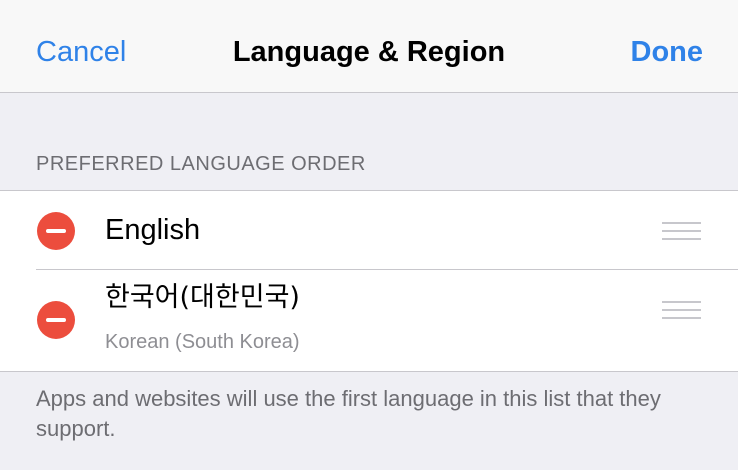 The width and height of the screenshot is (738, 470). Describe the element at coordinates (153, 230) in the screenshot. I see `language-name: English` at that location.